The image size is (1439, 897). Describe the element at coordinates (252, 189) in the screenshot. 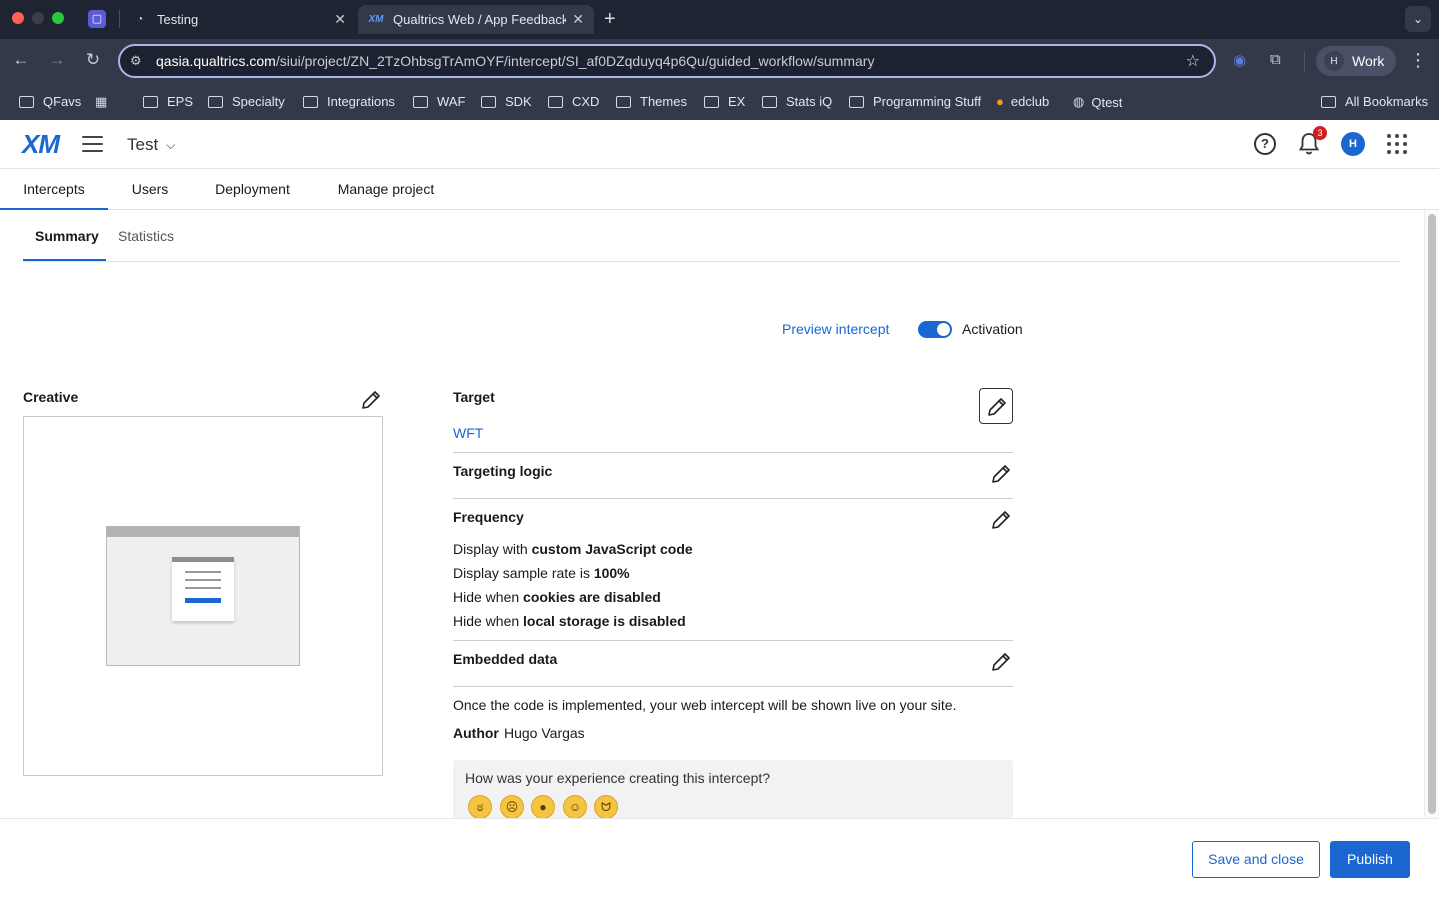

I see `tab-deployment: Deployment` at that location.